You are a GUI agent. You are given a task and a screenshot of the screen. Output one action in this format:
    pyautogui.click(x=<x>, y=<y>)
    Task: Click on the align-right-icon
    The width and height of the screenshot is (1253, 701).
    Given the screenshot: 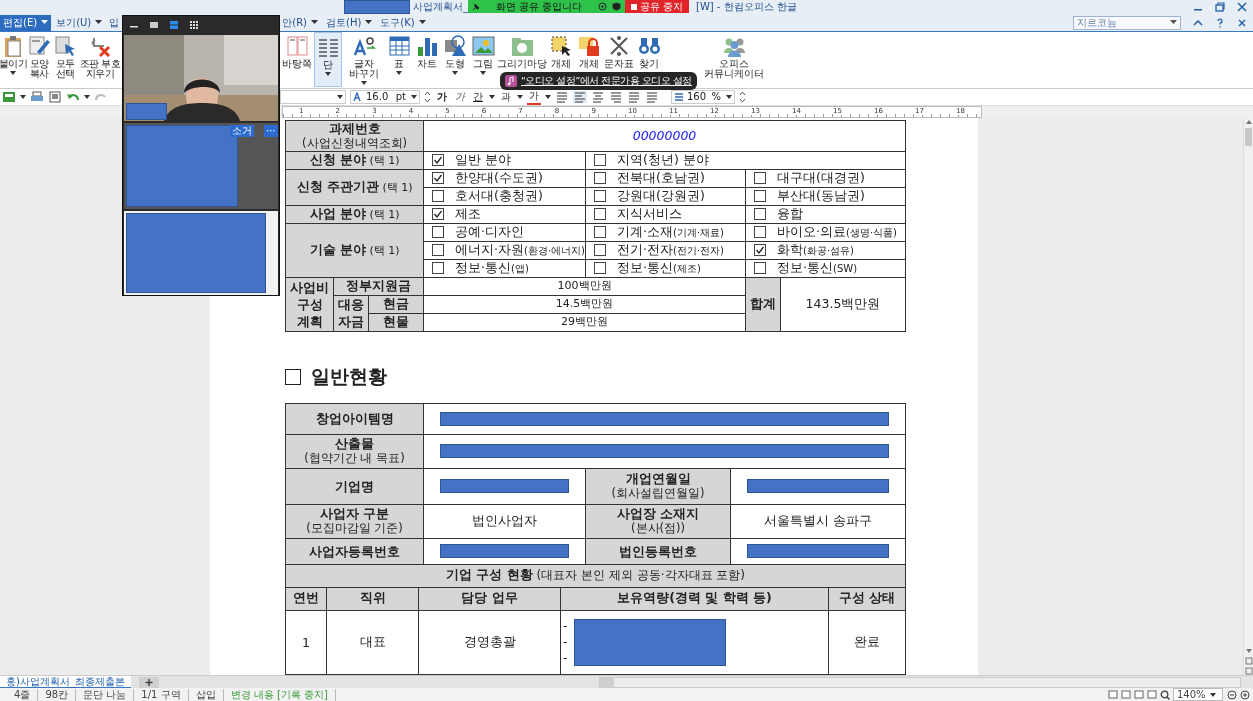 What is the action you would take?
    pyautogui.click(x=616, y=96)
    